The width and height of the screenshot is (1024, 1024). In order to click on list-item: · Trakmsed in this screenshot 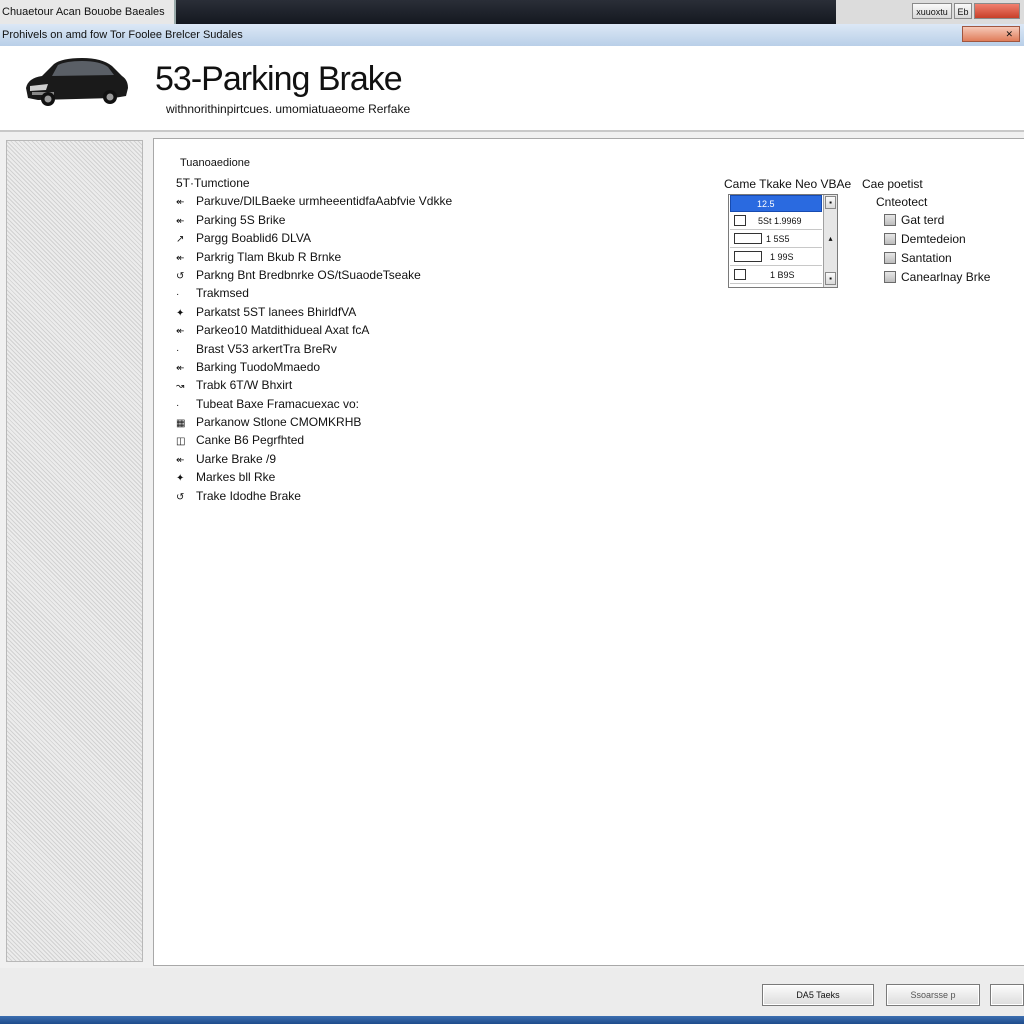, I will do `click(314, 293)`.